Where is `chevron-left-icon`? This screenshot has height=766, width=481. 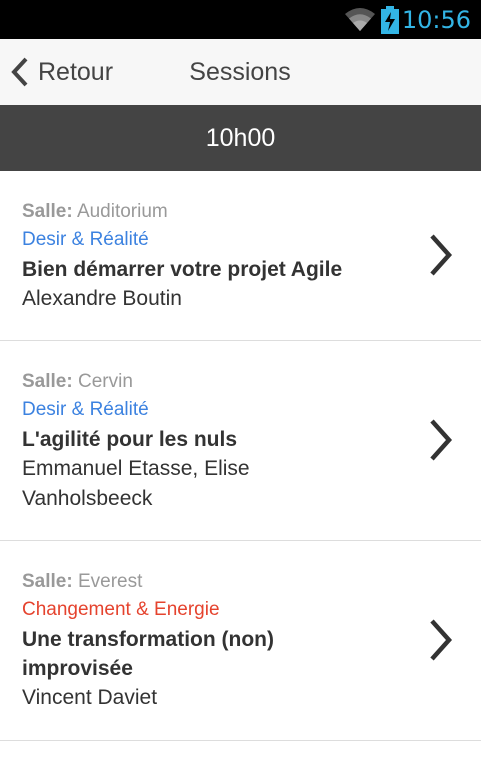 chevron-left-icon is located at coordinates (19, 72).